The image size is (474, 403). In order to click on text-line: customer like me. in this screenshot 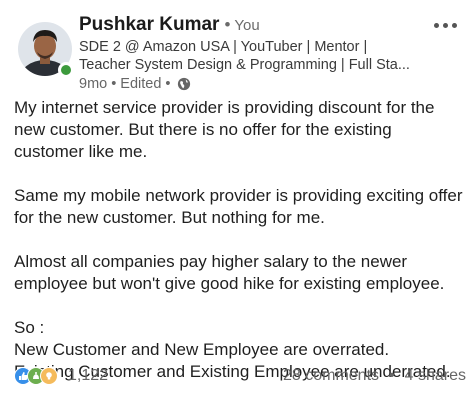, I will do `click(81, 151)`.